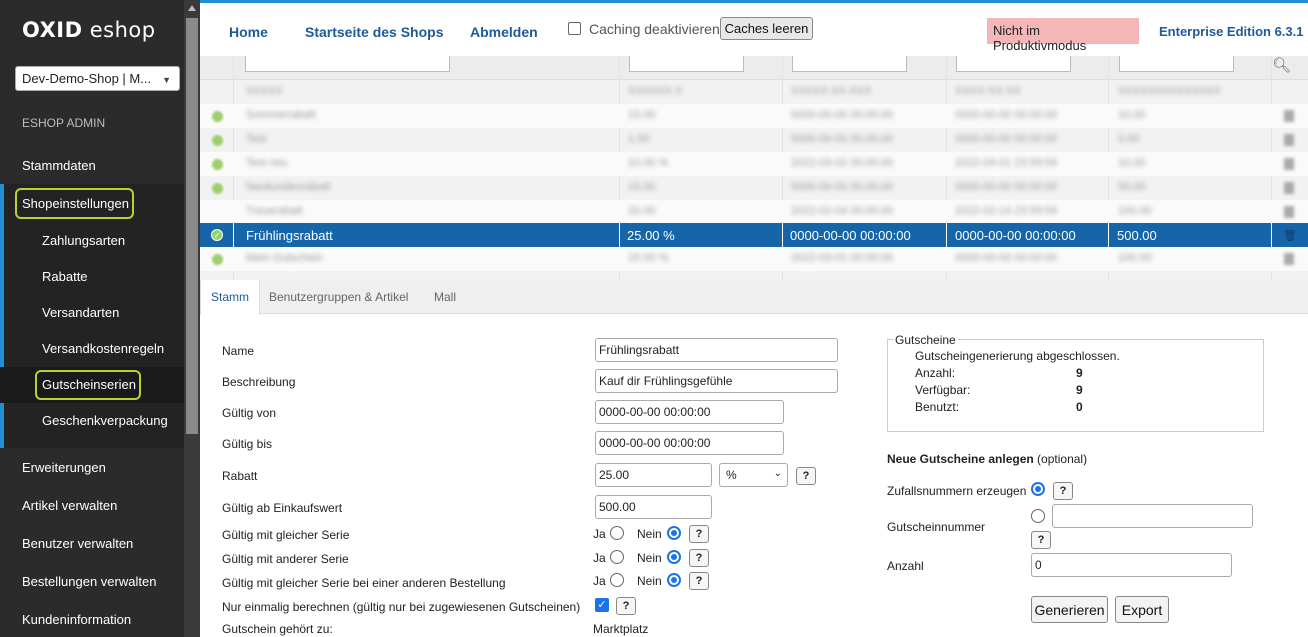 The width and height of the screenshot is (1308, 637). Describe the element at coordinates (285, 559) in the screenshot. I see `label-andere-serie: Gültig mit anderer Serie` at that location.